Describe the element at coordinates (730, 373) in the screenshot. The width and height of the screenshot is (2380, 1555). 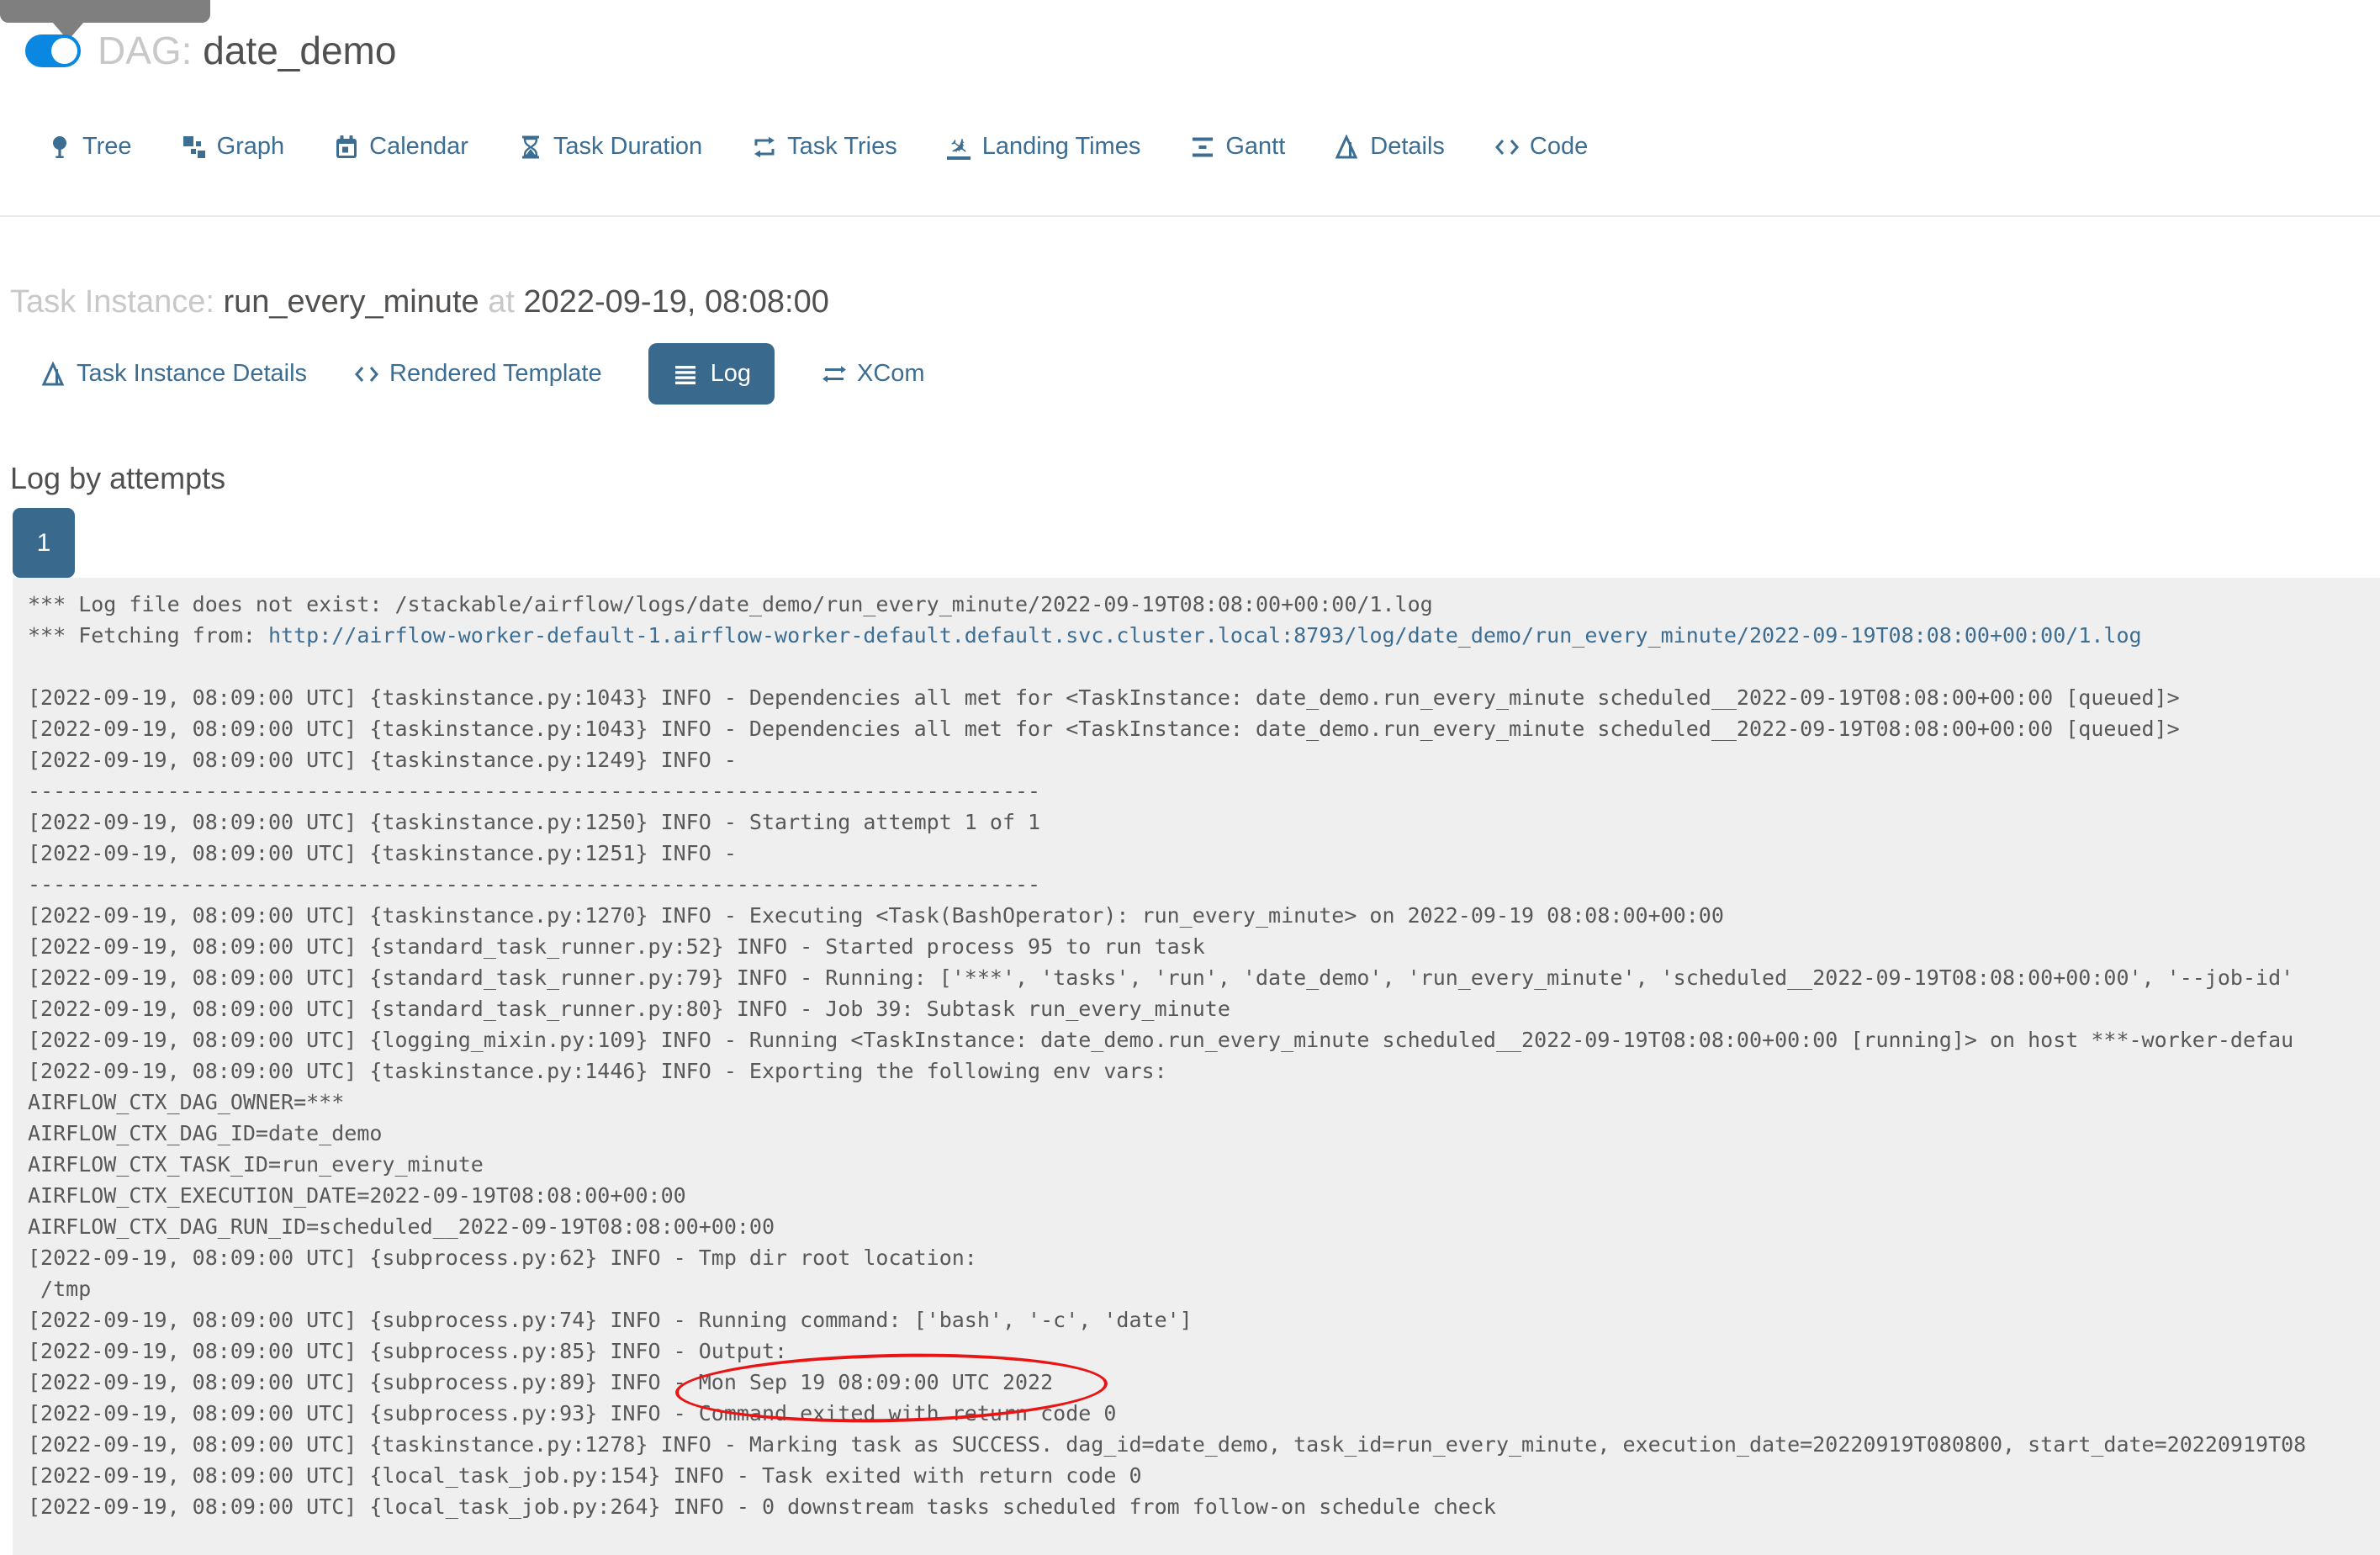
I see `tab-label: Log` at that location.